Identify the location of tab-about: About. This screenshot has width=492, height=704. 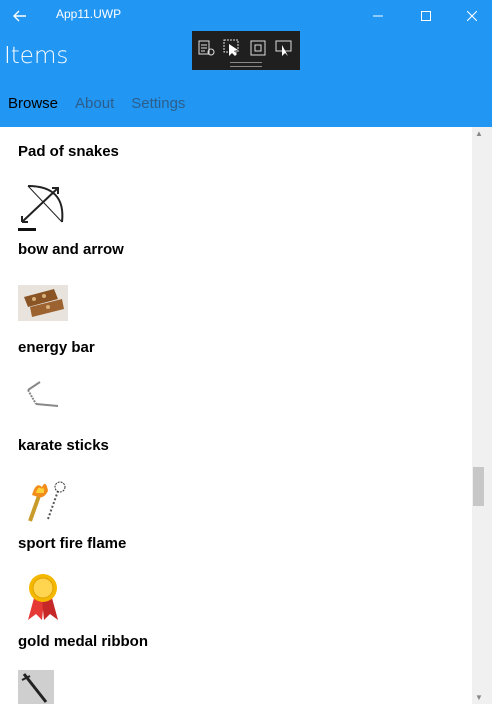
(94, 103).